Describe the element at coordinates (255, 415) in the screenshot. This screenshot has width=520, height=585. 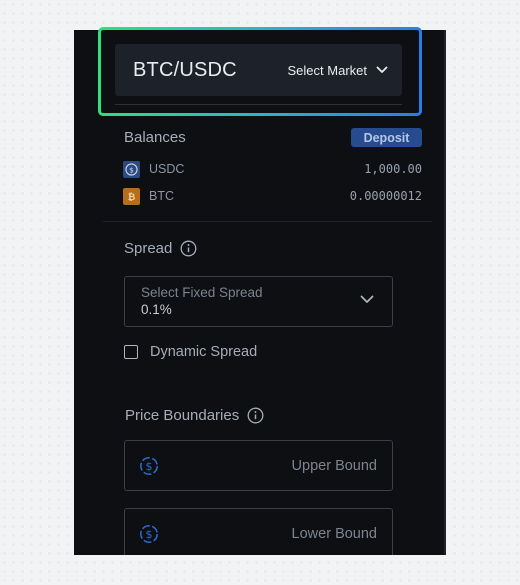
I see `price-boundaries-info-icon` at that location.